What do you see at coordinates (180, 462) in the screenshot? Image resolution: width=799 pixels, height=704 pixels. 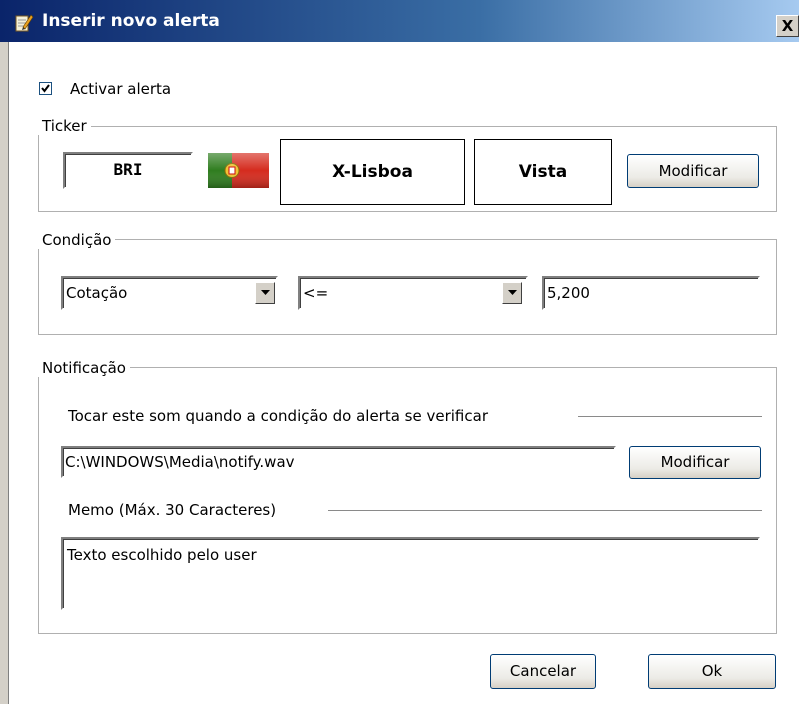 I see `sound-path-text: C:\WINDOWS\Media\notify.wav` at bounding box center [180, 462].